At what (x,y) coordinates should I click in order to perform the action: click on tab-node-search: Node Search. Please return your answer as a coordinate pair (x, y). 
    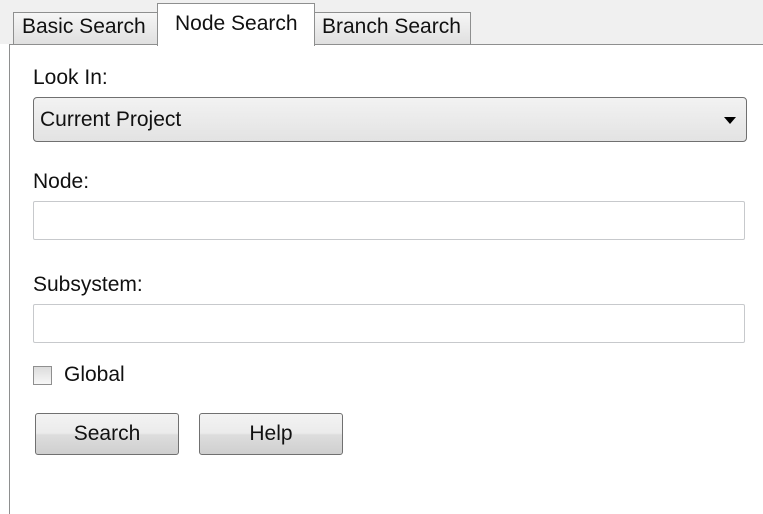
    Looking at the image, I should click on (236, 24).